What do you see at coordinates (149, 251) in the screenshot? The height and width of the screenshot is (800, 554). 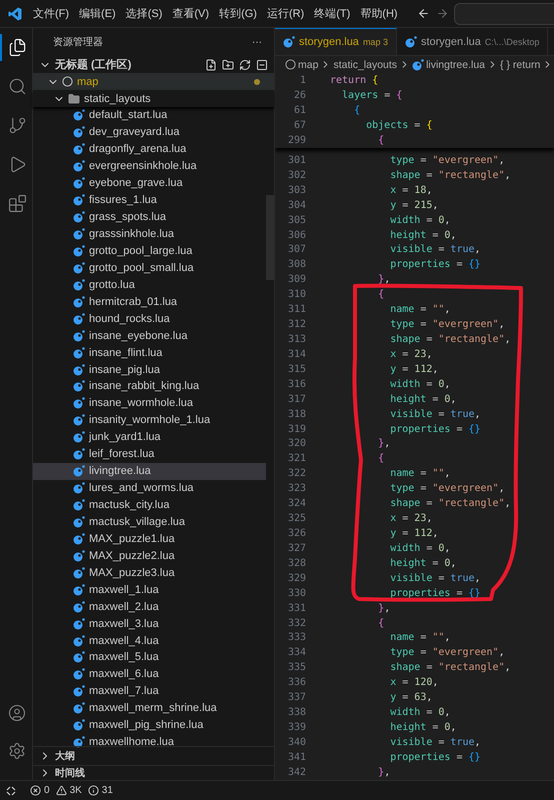 I see `file-item: grotto_pool_large.lua` at bounding box center [149, 251].